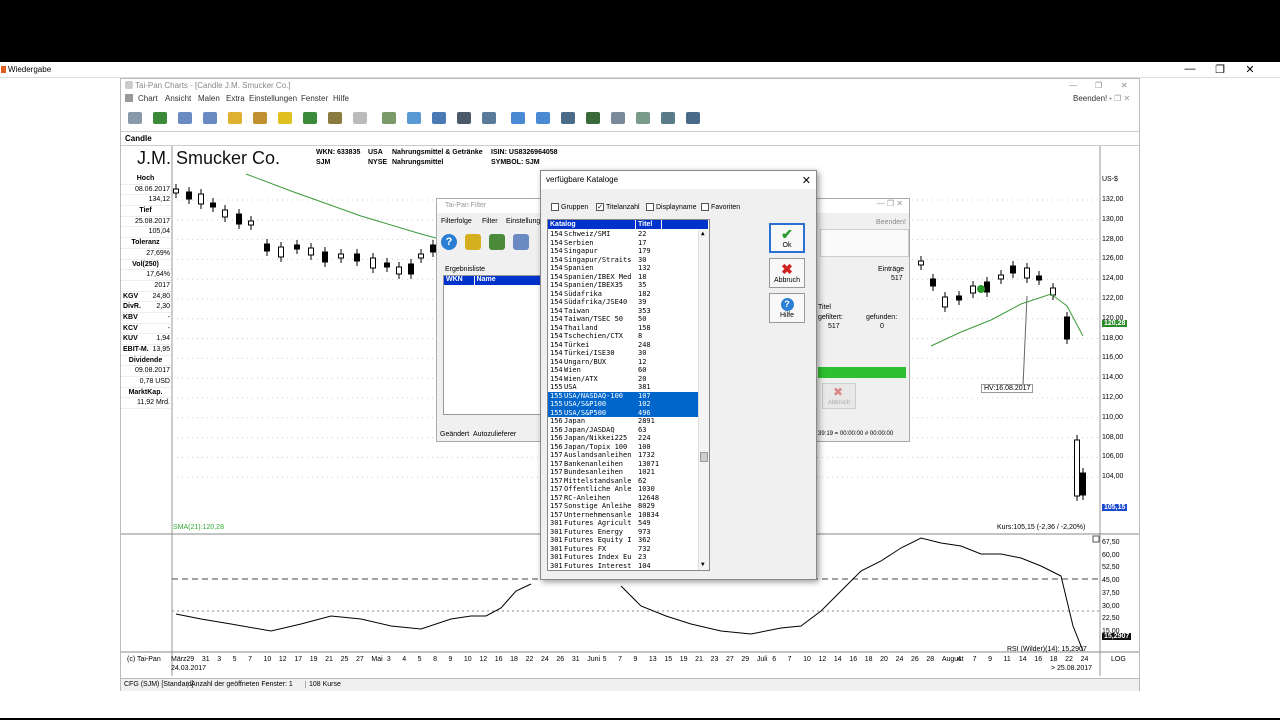  Describe the element at coordinates (523, 221) in the screenshot. I see `filter-menu-einstellung: Einstellung` at that location.